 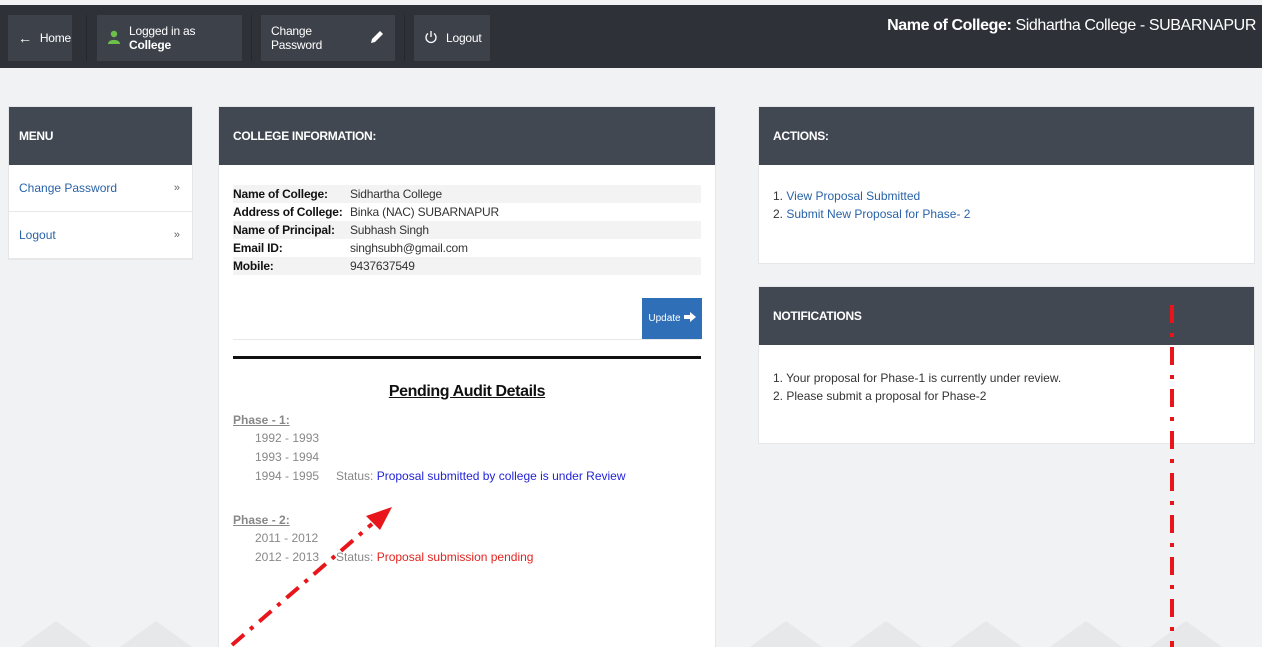 What do you see at coordinates (55, 38) in the screenshot?
I see `home-label: Home` at bounding box center [55, 38].